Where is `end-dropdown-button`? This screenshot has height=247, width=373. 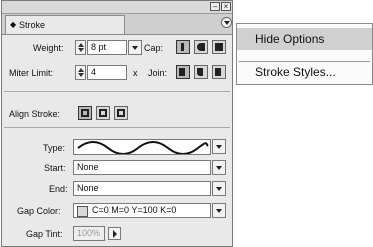 end-dropdown-button is located at coordinates (219, 188).